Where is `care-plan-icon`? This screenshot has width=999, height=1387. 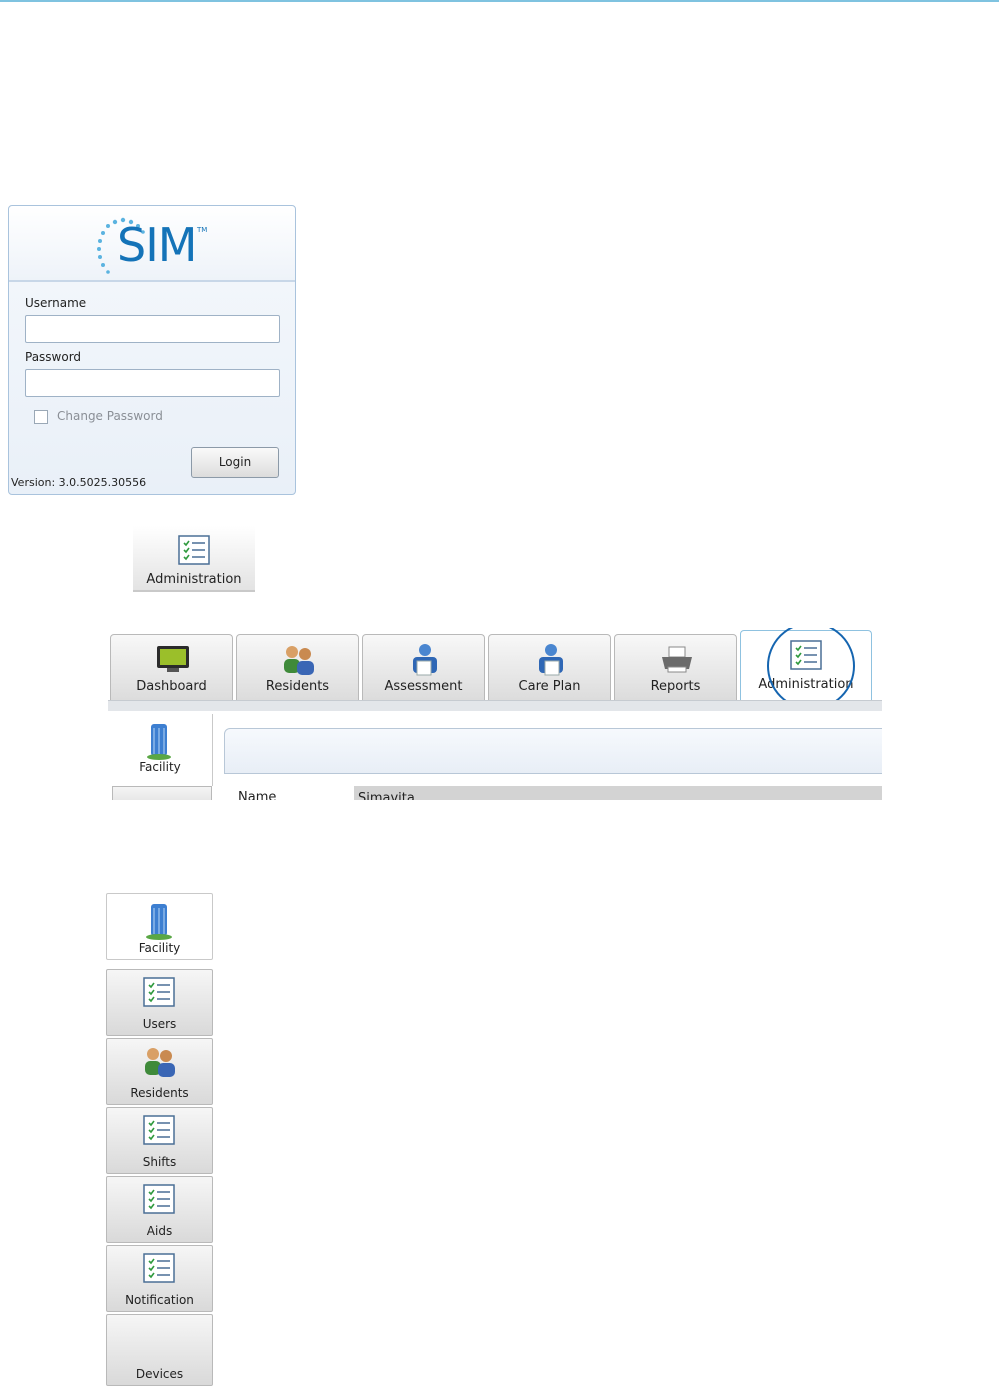 care-plan-icon is located at coordinates (551, 660).